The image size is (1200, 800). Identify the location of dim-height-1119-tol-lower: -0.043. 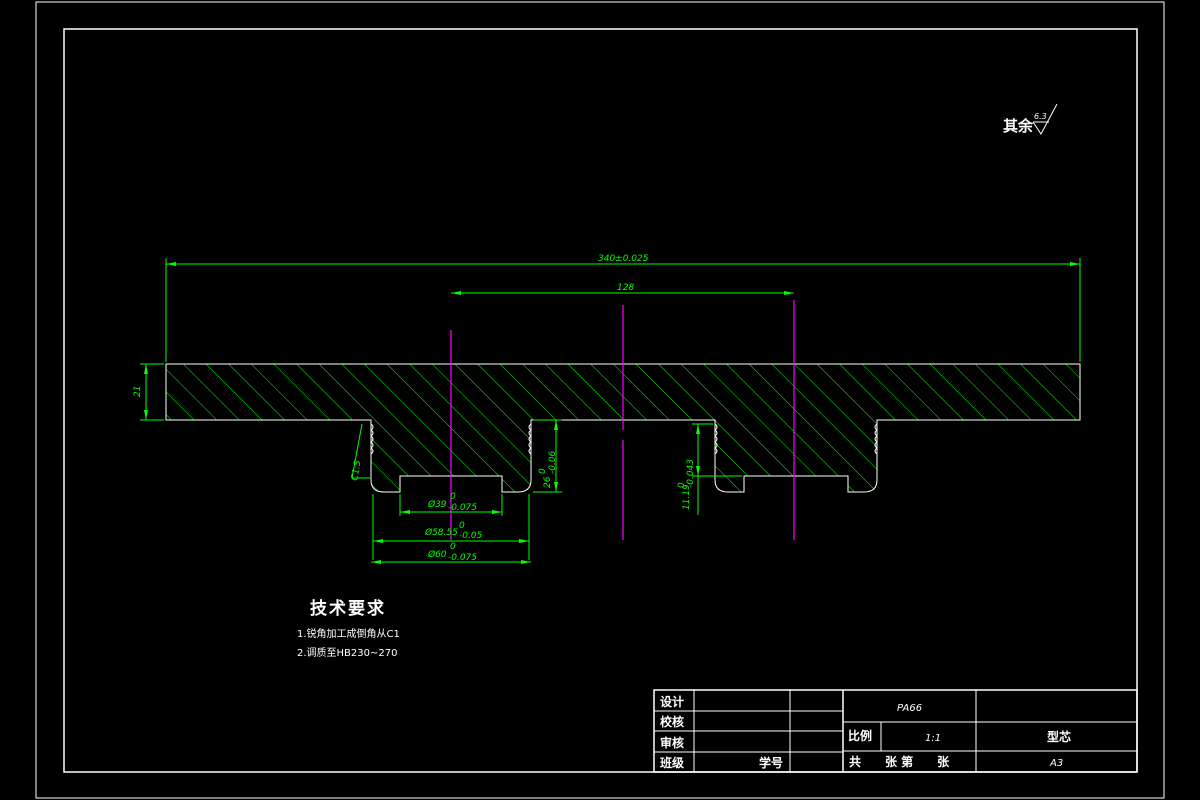
(691, 473).